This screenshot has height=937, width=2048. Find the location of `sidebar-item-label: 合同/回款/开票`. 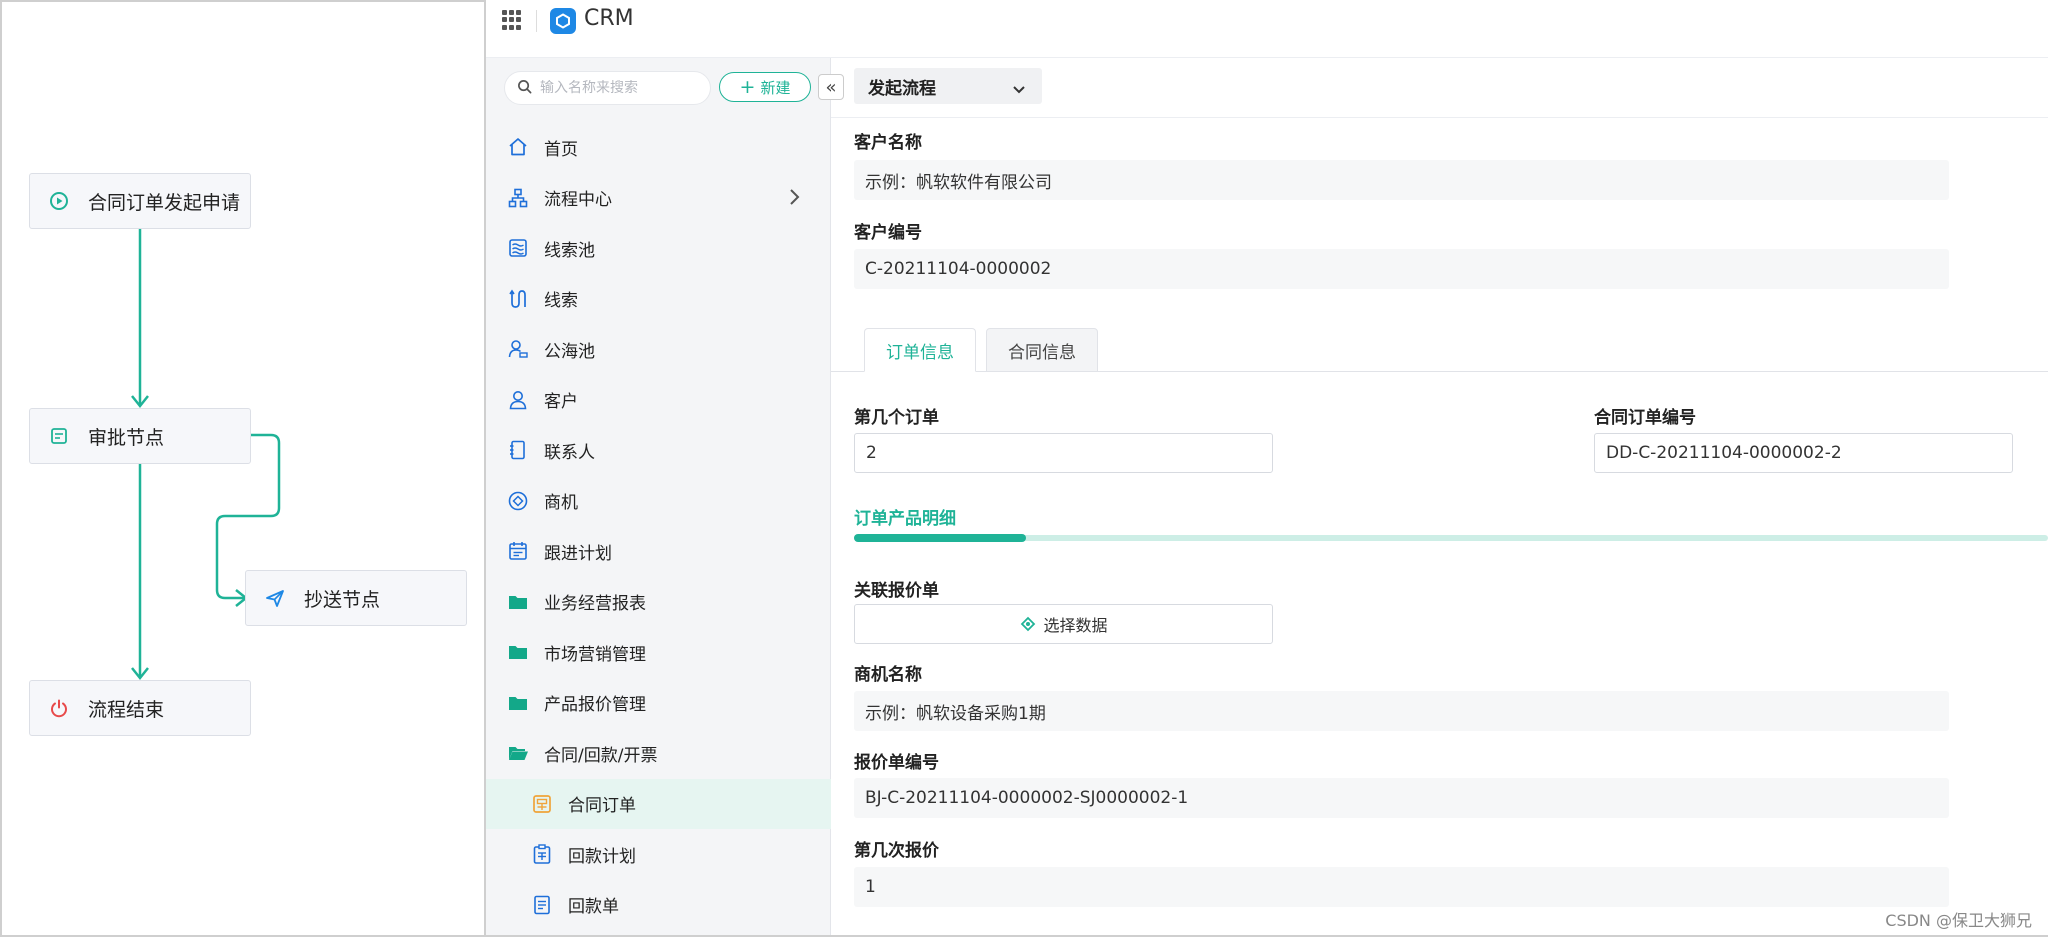

sidebar-item-label: 合同/回款/开票 is located at coordinates (601, 755).